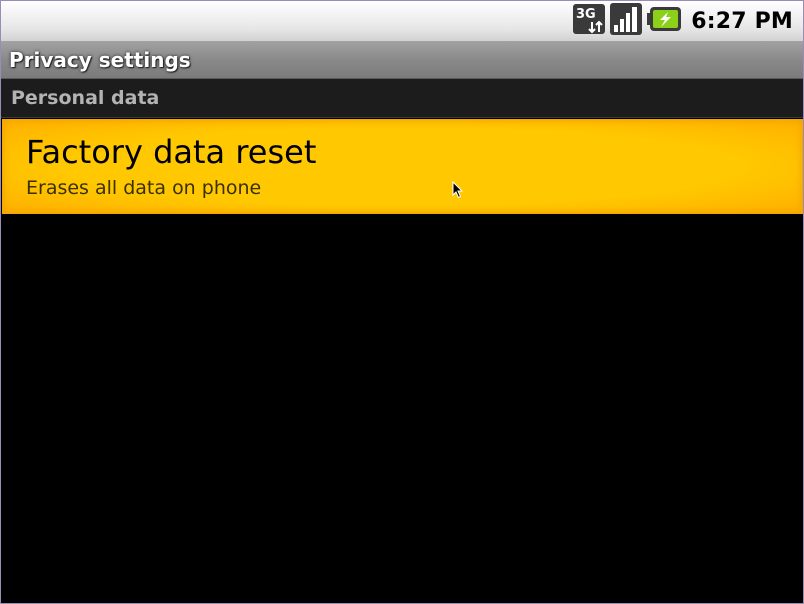 Image resolution: width=804 pixels, height=604 pixels. I want to click on signal-strength-icon, so click(626, 21).